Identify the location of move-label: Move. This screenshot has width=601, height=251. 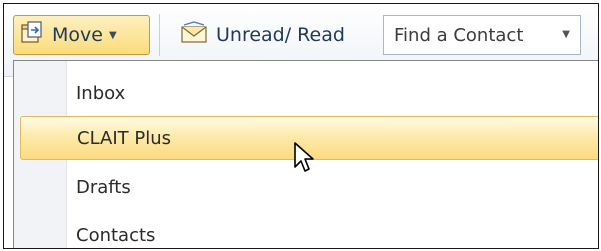
(77, 35).